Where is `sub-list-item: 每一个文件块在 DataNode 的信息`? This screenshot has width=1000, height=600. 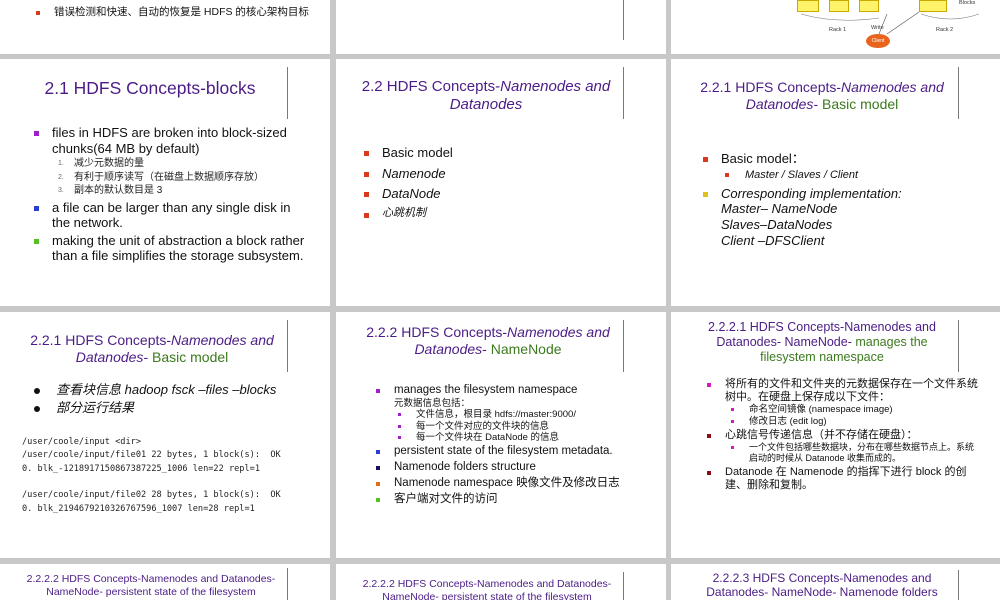
sub-list-item: 每一个文件块在 DataNode 的信息 is located at coordinates (517, 437).